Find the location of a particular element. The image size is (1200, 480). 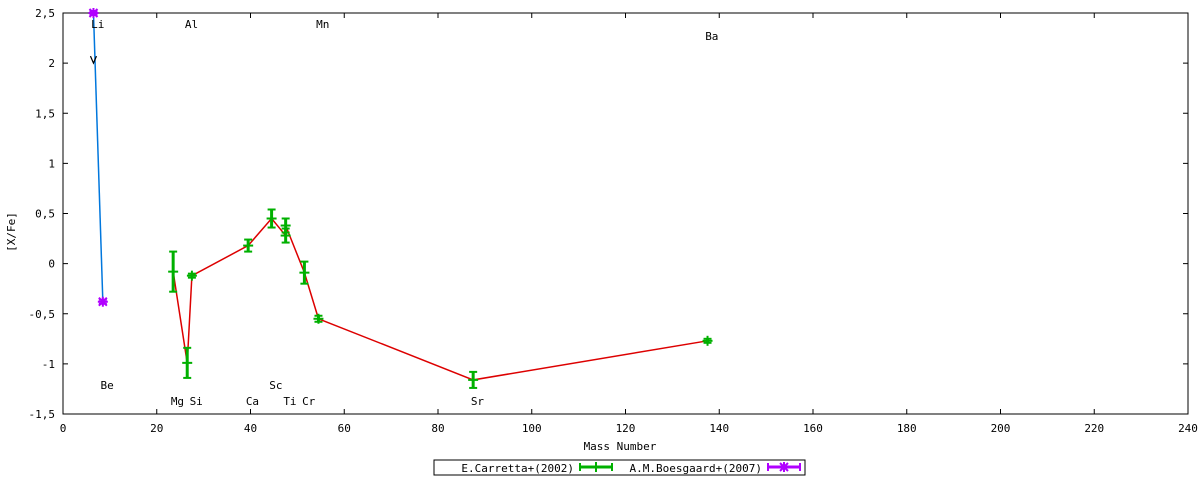

legend: E.Carretta+(2002) A.M.Boesgaard+(2007) is located at coordinates (619, 467).